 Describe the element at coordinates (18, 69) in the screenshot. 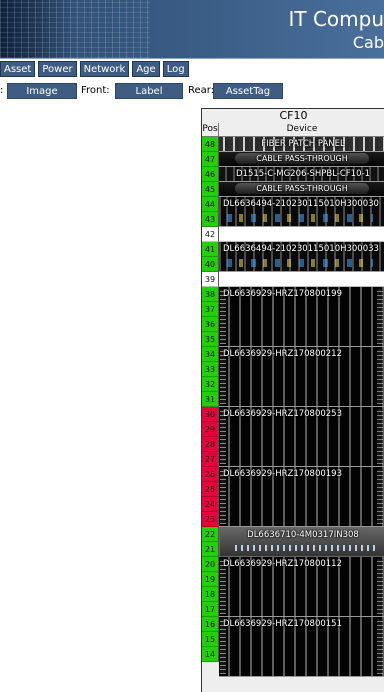

I see `tab-asset: Asset` at that location.